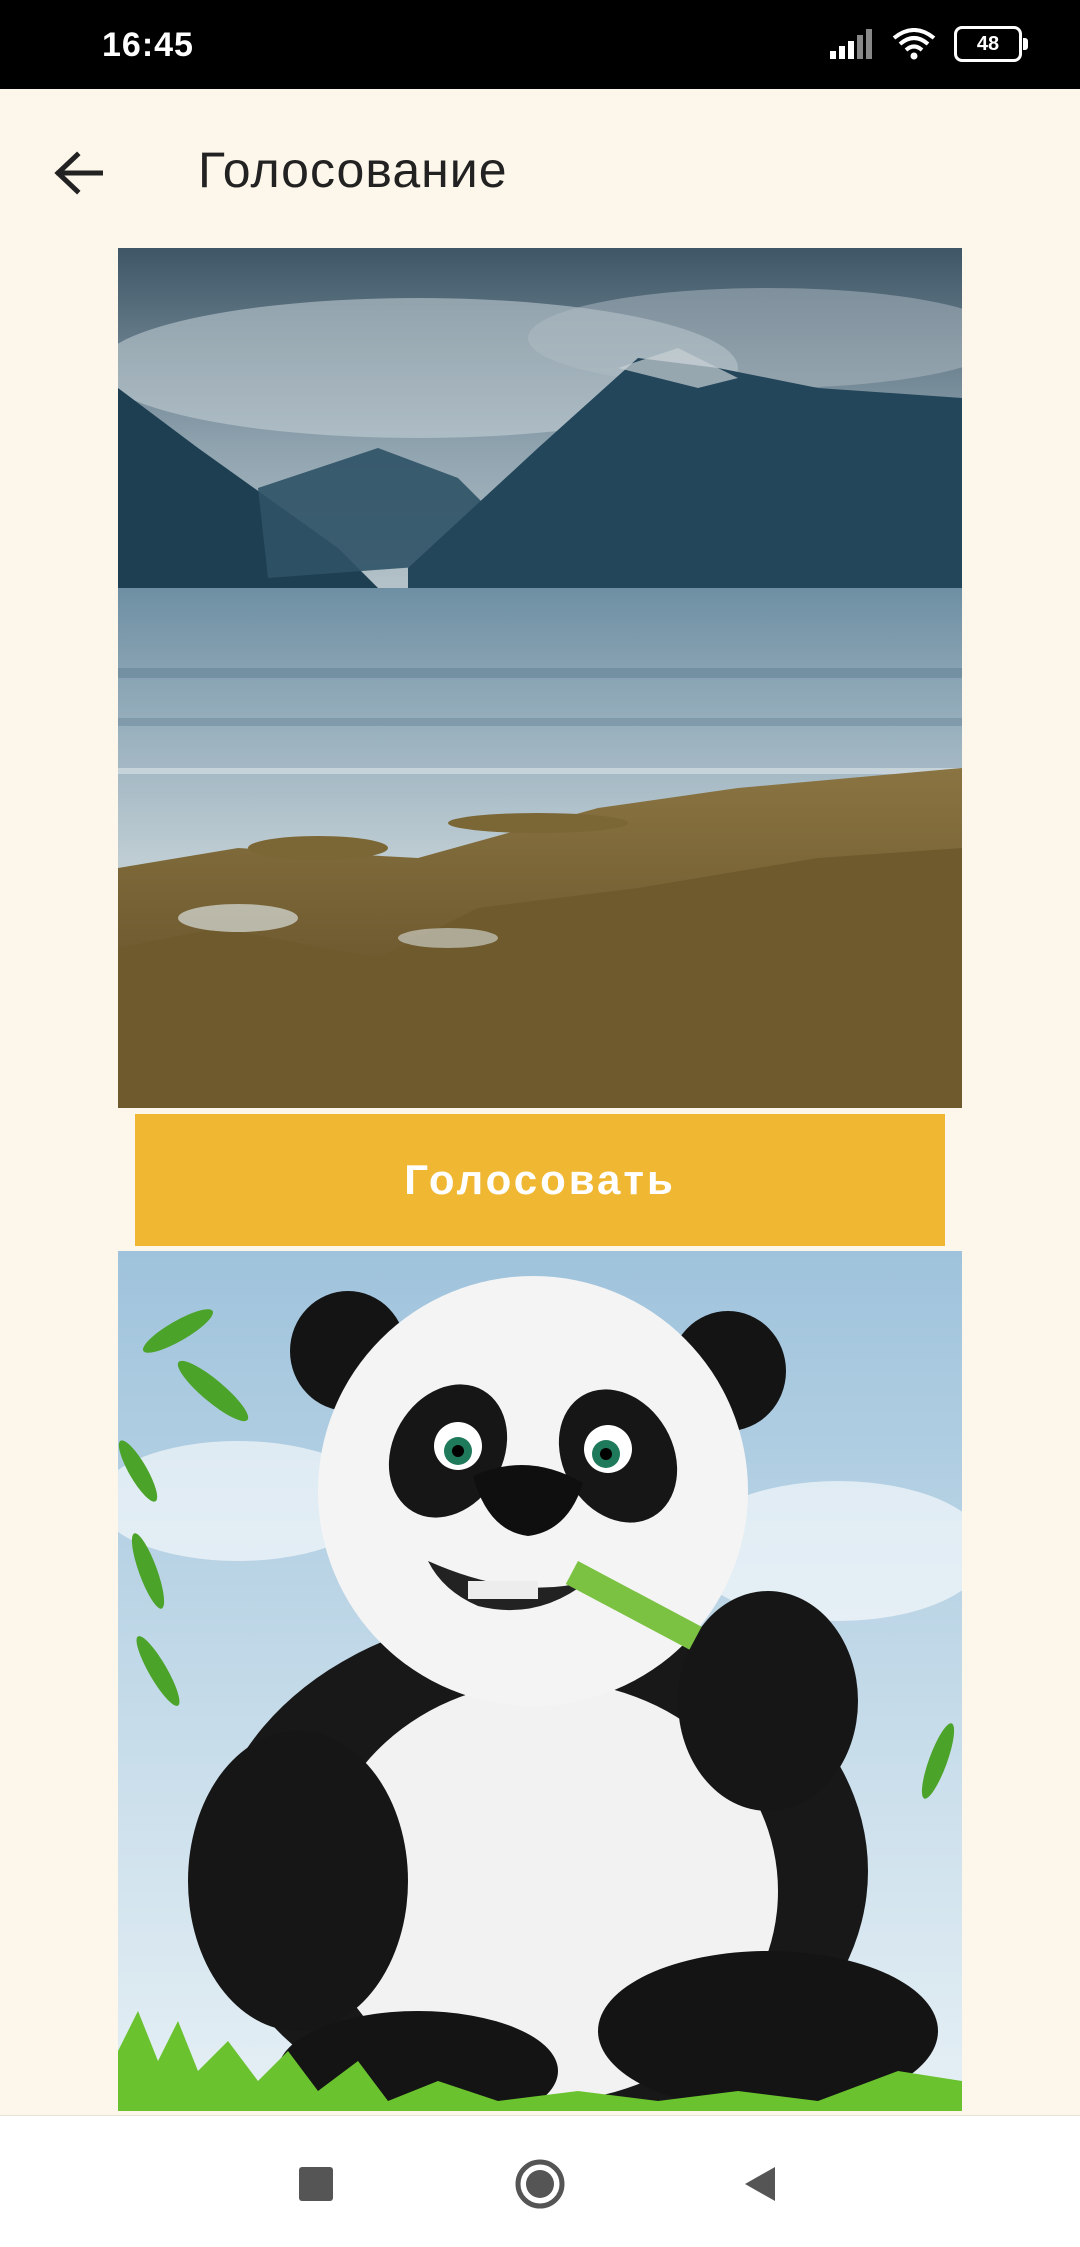 The image size is (1080, 2247). What do you see at coordinates (148, 45) in the screenshot?
I see `status-time: 16:45` at bounding box center [148, 45].